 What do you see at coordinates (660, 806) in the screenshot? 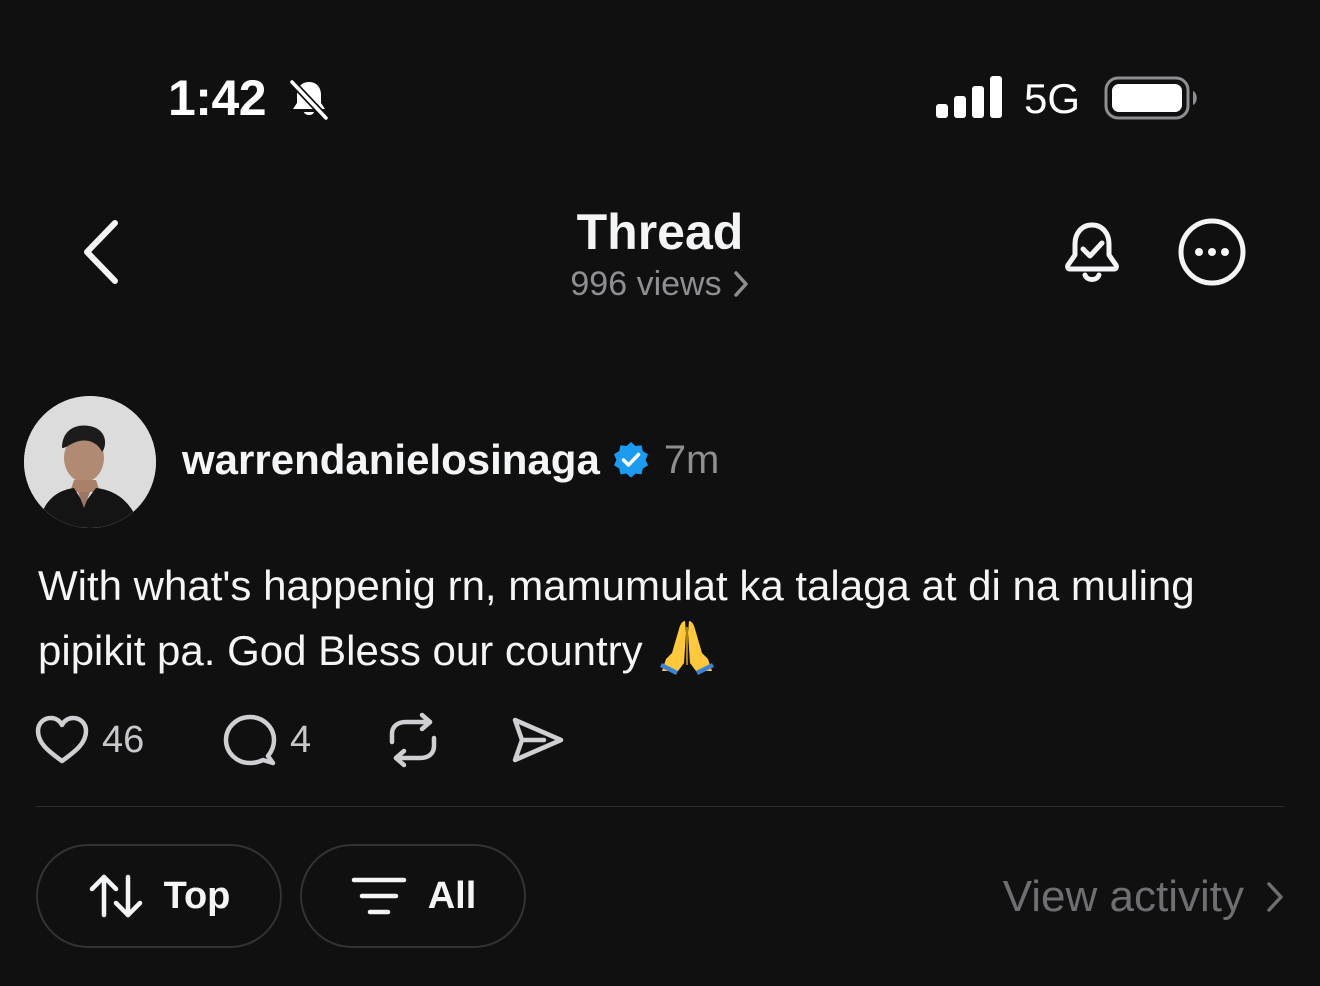
I see `divider` at bounding box center [660, 806].